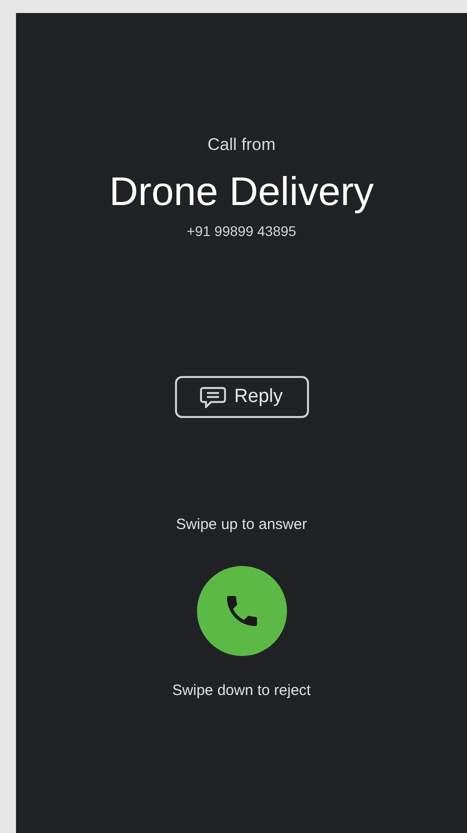 The height and width of the screenshot is (833, 467). I want to click on call-caption: Call from, so click(241, 145).